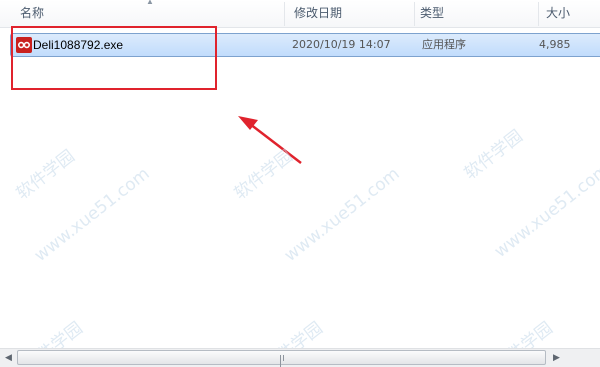 The width and height of the screenshot is (600, 367). I want to click on grip-icon, so click(283, 361).